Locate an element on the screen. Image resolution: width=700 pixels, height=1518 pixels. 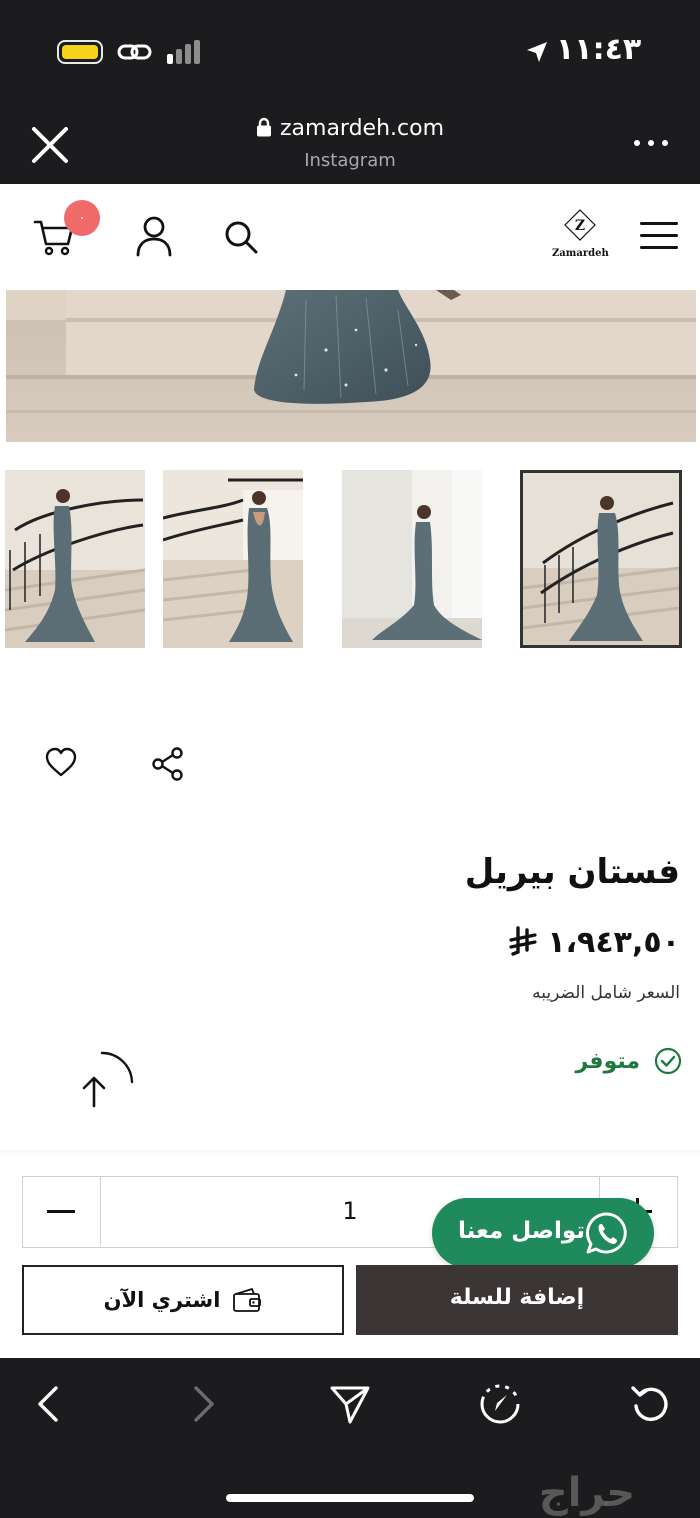
svg-text: حراج is located at coordinates (587, 1493).